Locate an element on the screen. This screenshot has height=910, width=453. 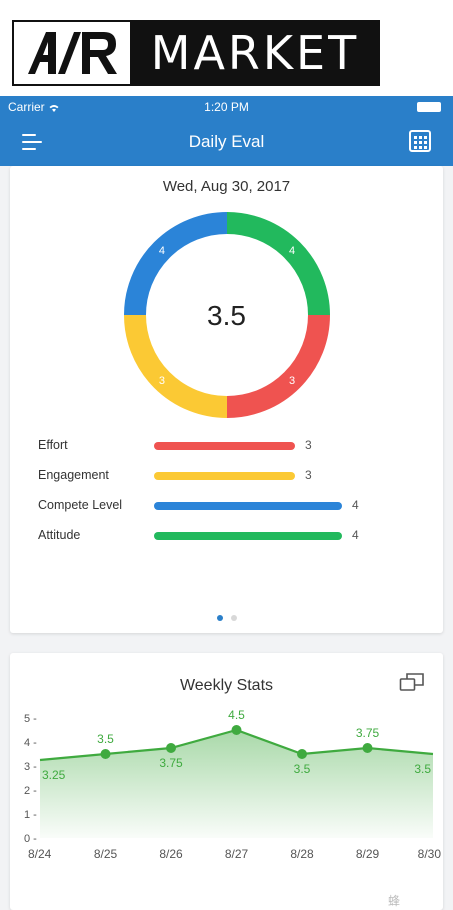
y-tick-label: 5 - is located at coordinates (30, 719).